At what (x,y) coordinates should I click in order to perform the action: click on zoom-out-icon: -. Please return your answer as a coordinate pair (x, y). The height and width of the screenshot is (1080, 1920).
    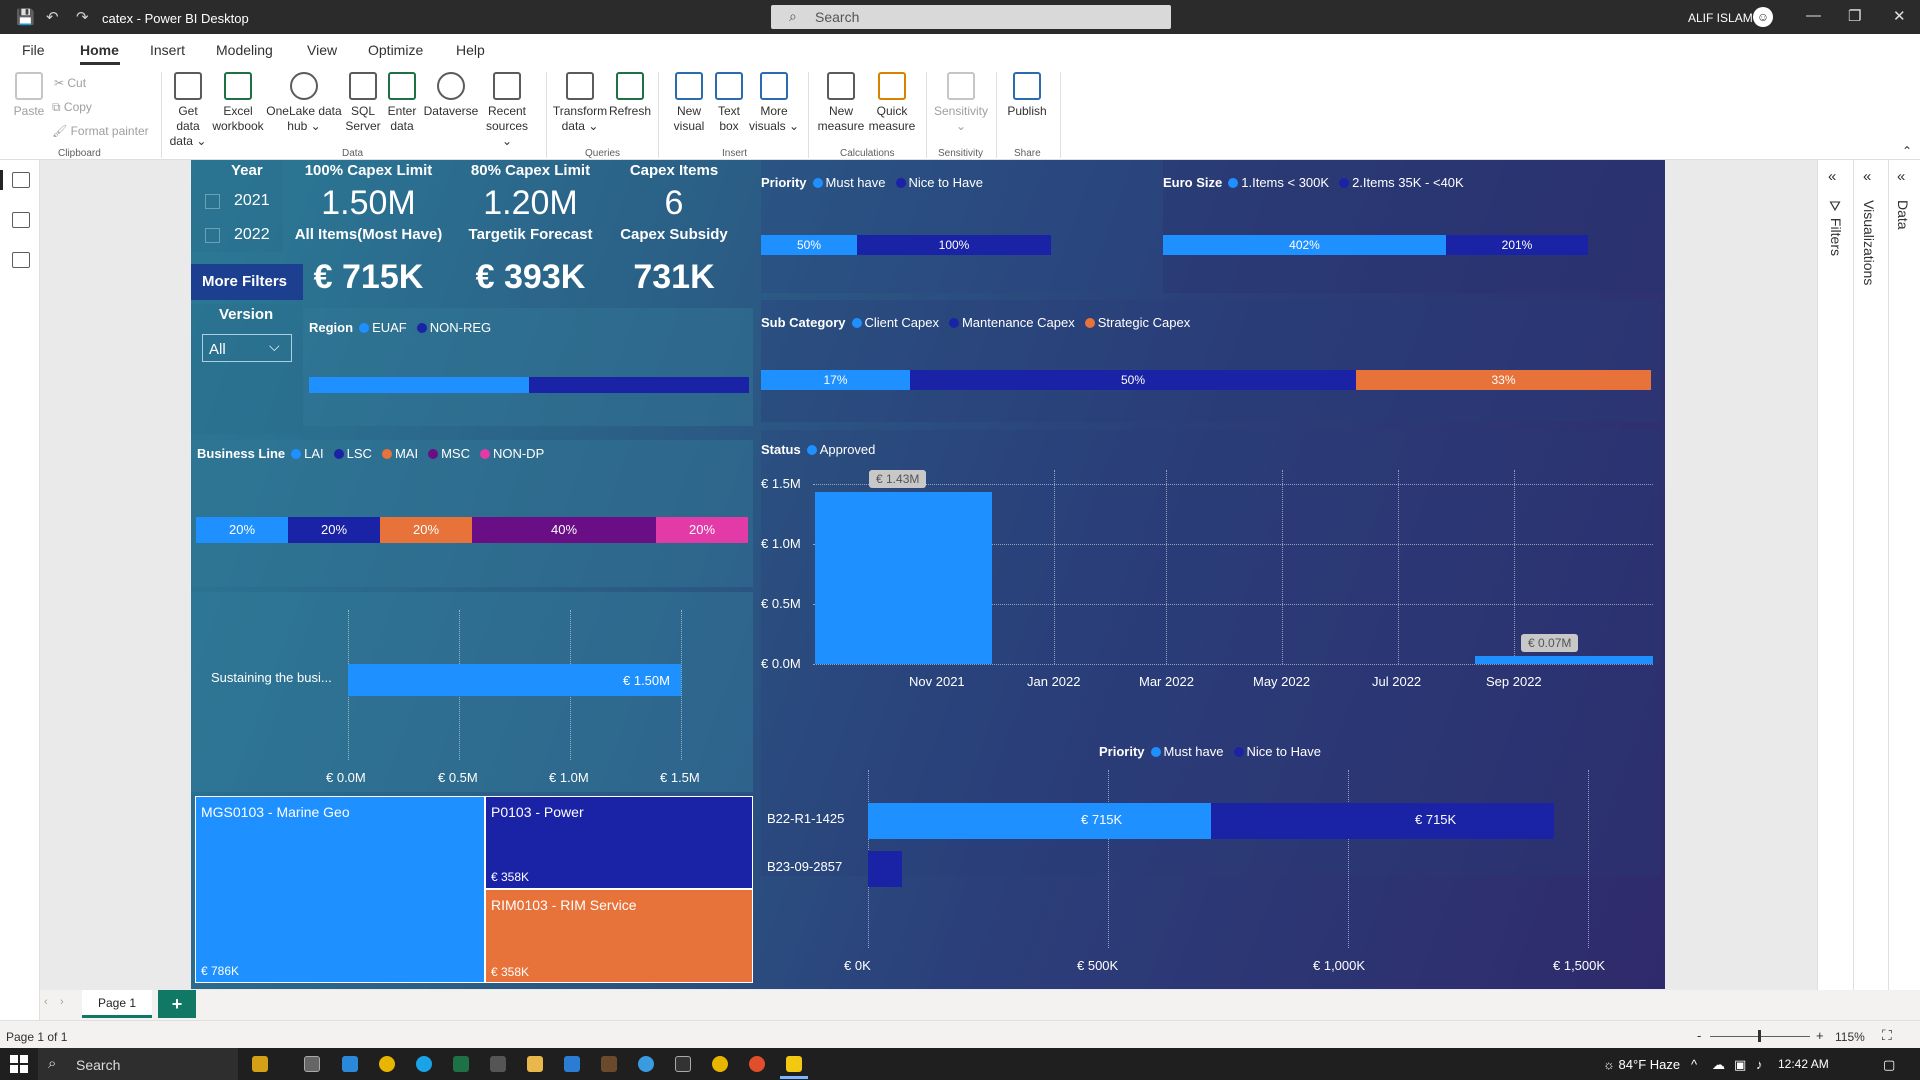
    Looking at the image, I should click on (1699, 1035).